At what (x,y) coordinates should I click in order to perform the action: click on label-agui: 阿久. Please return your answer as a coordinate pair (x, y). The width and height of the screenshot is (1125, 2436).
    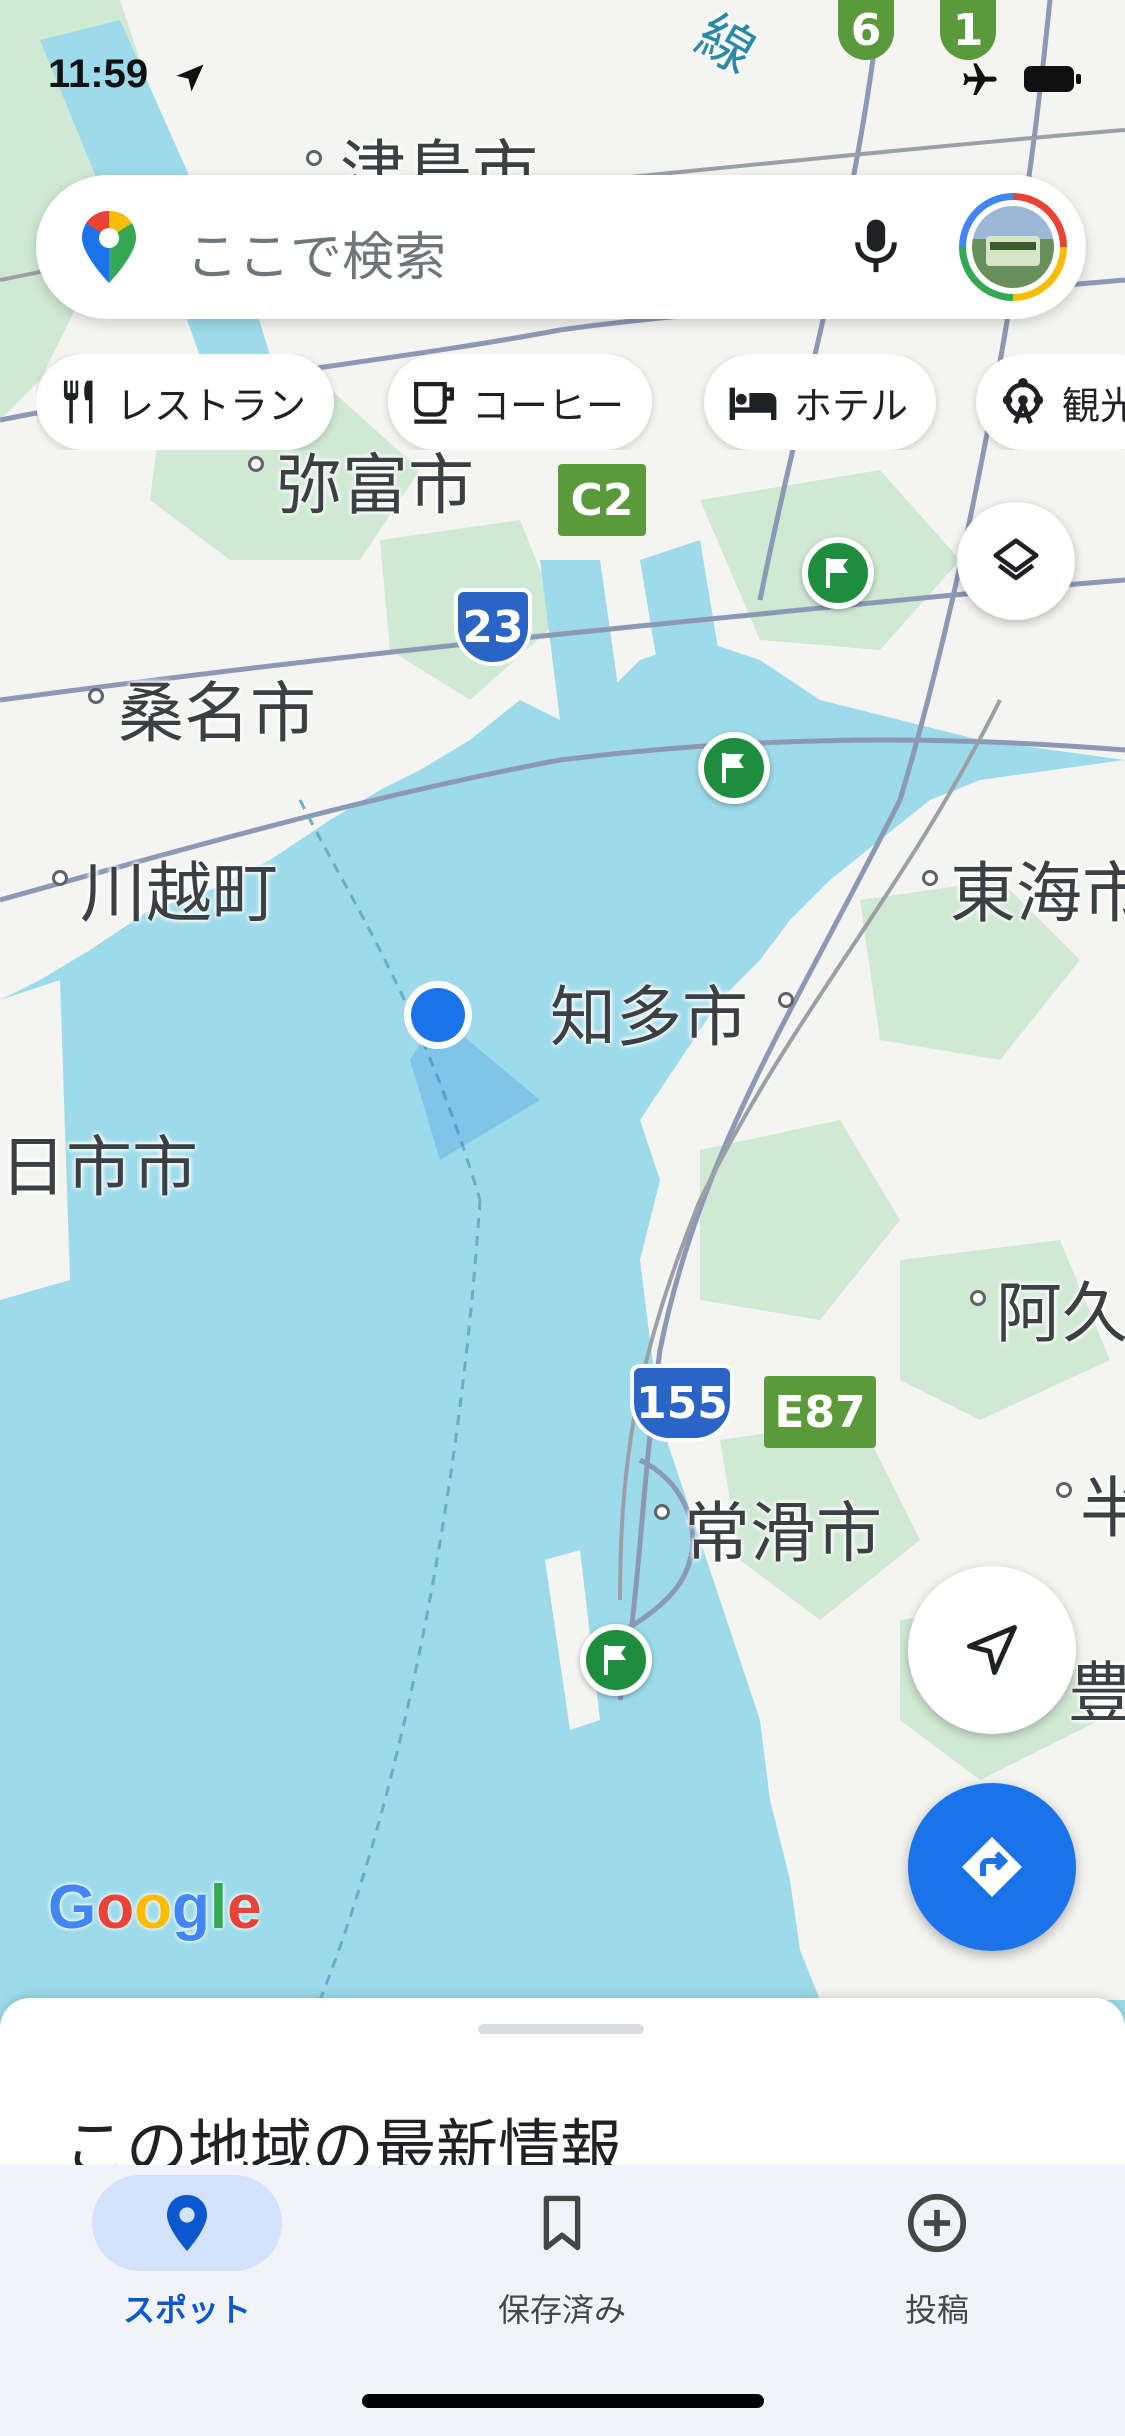
    Looking at the image, I should click on (1060, 1308).